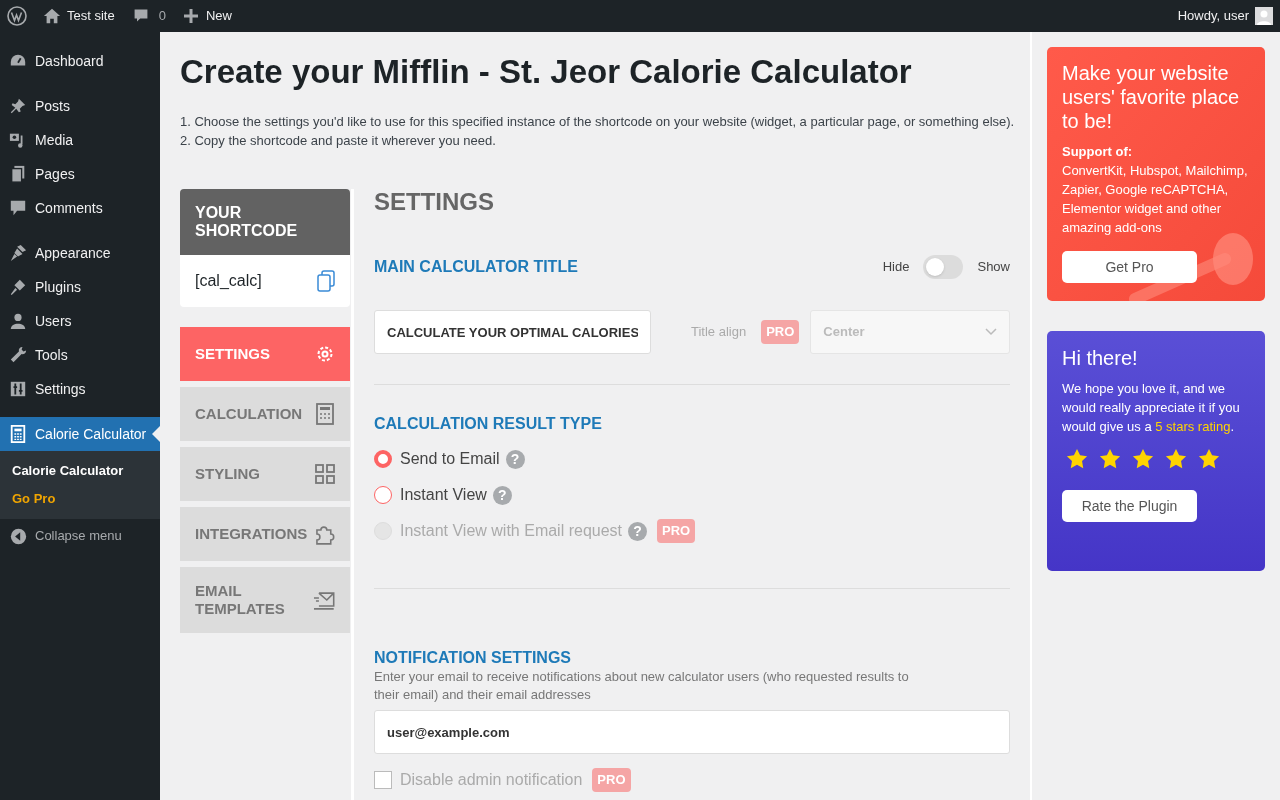 The height and width of the screenshot is (800, 1280). What do you see at coordinates (476, 267) in the screenshot?
I see `section-heading: MAIN CALCULATOR TITLE` at bounding box center [476, 267].